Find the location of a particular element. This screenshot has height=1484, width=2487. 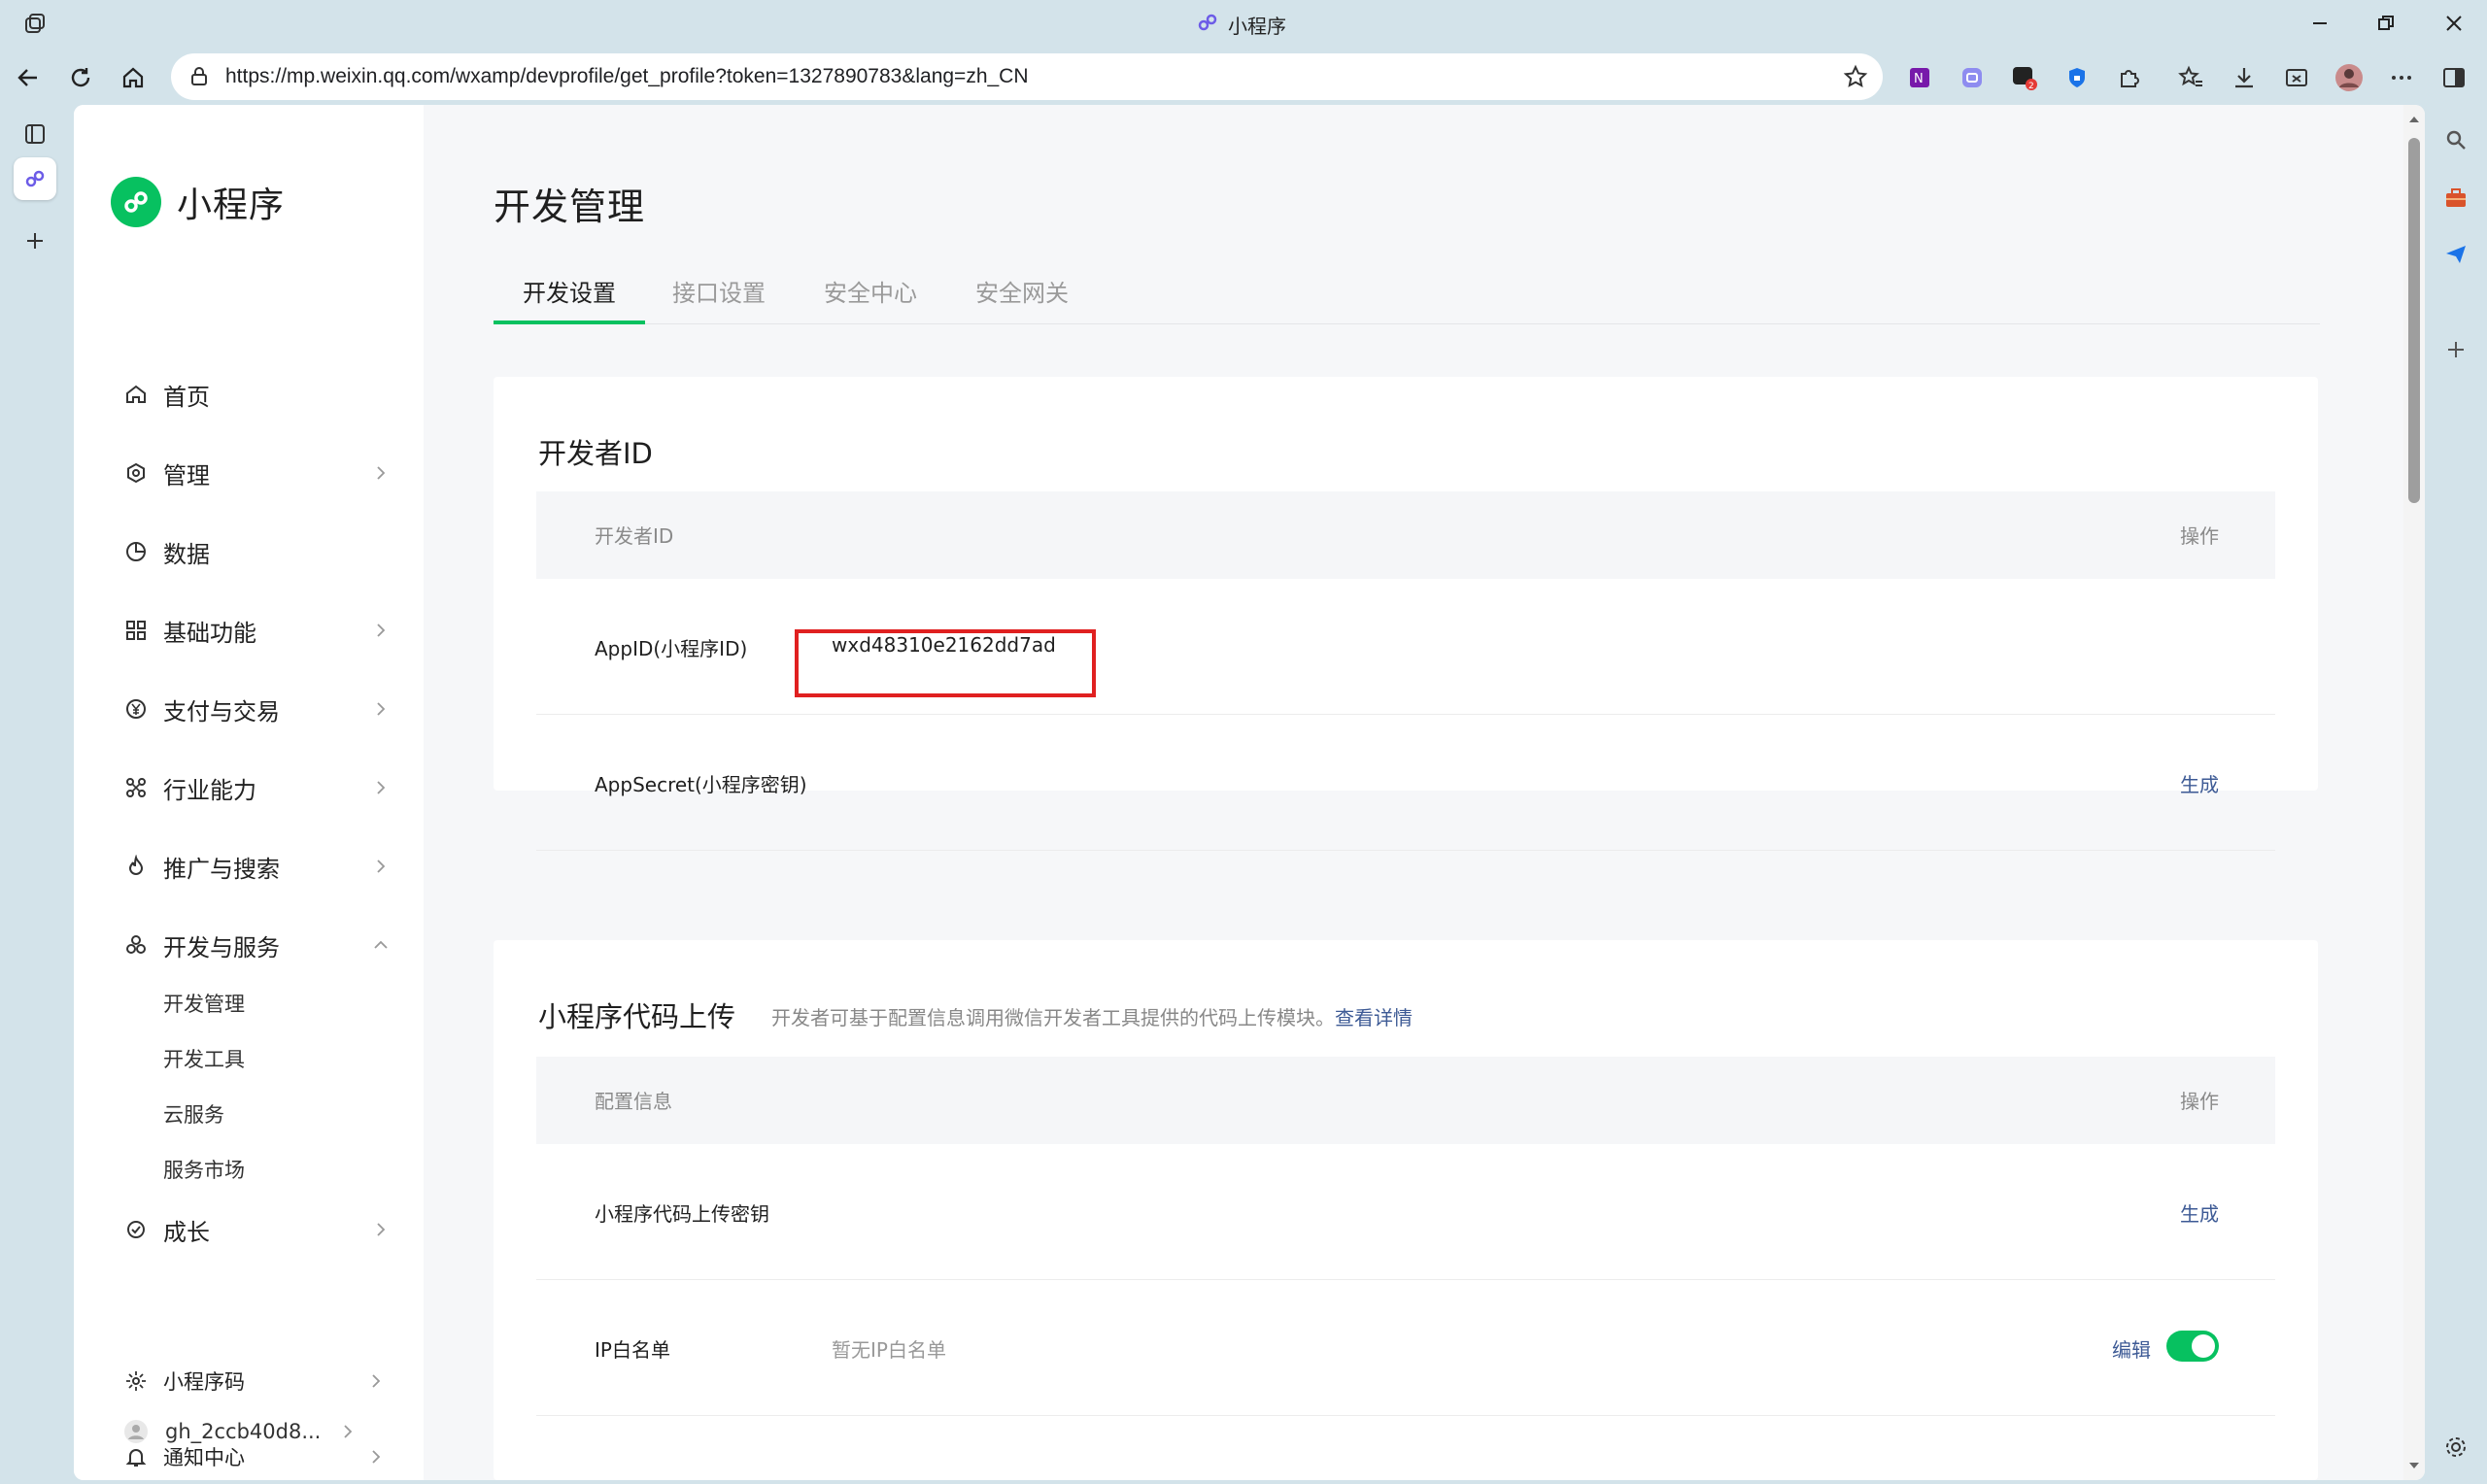

home-button is located at coordinates (133, 78).